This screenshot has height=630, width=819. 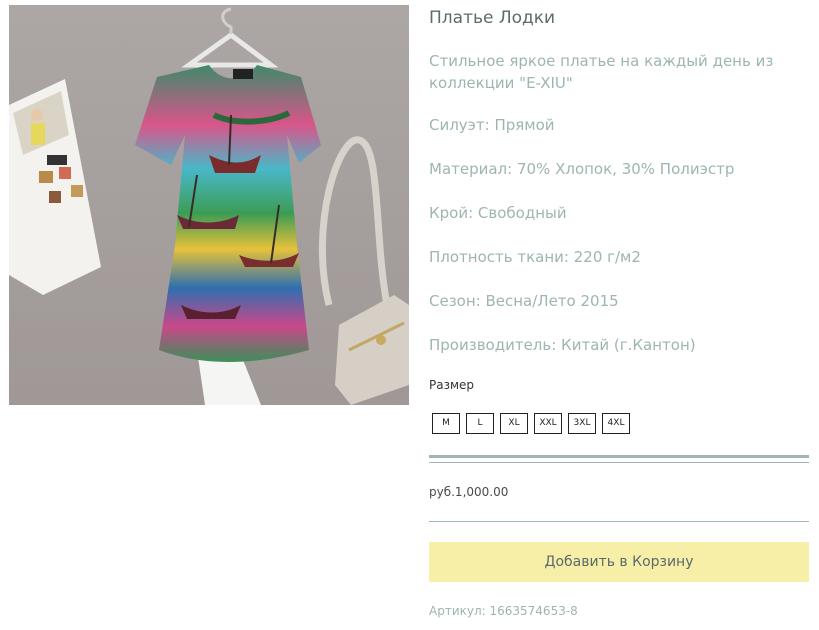 What do you see at coordinates (498, 213) in the screenshot?
I see `attr-cut: Крой: Свободный` at bounding box center [498, 213].